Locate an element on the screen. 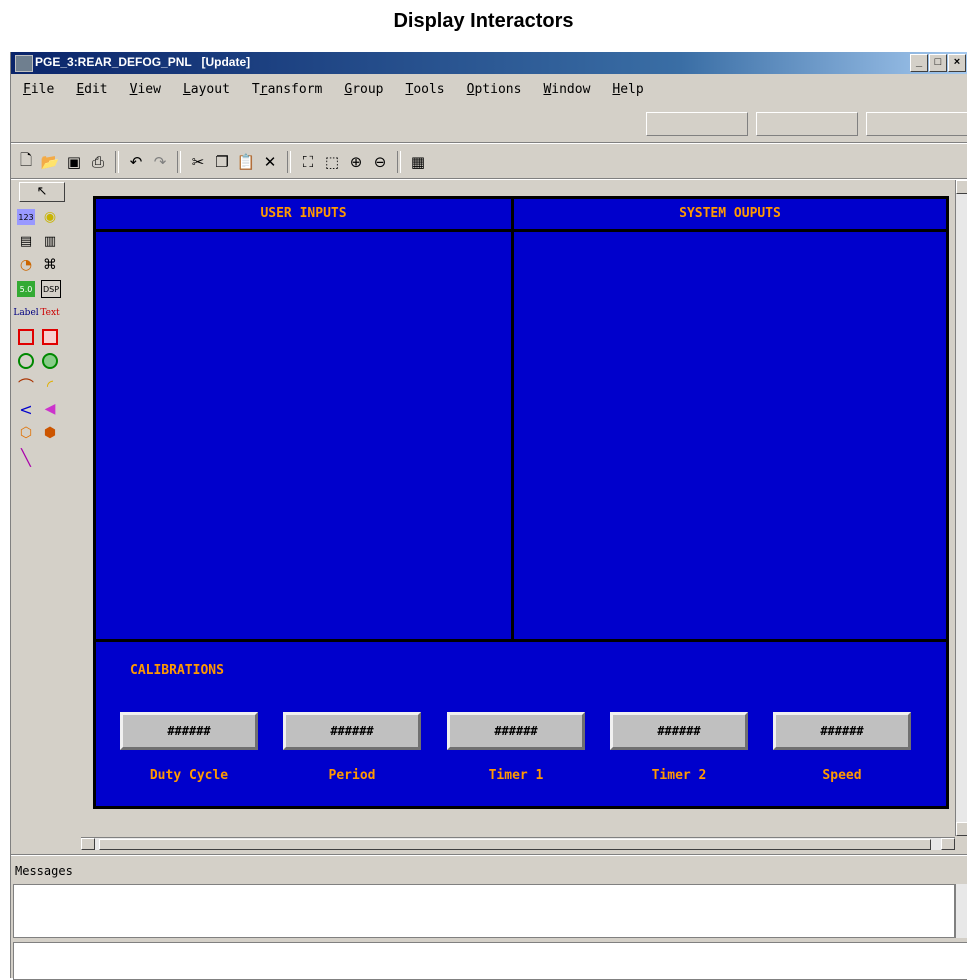 The image size is (967, 980). polyline-icon: < is located at coordinates (26, 409).